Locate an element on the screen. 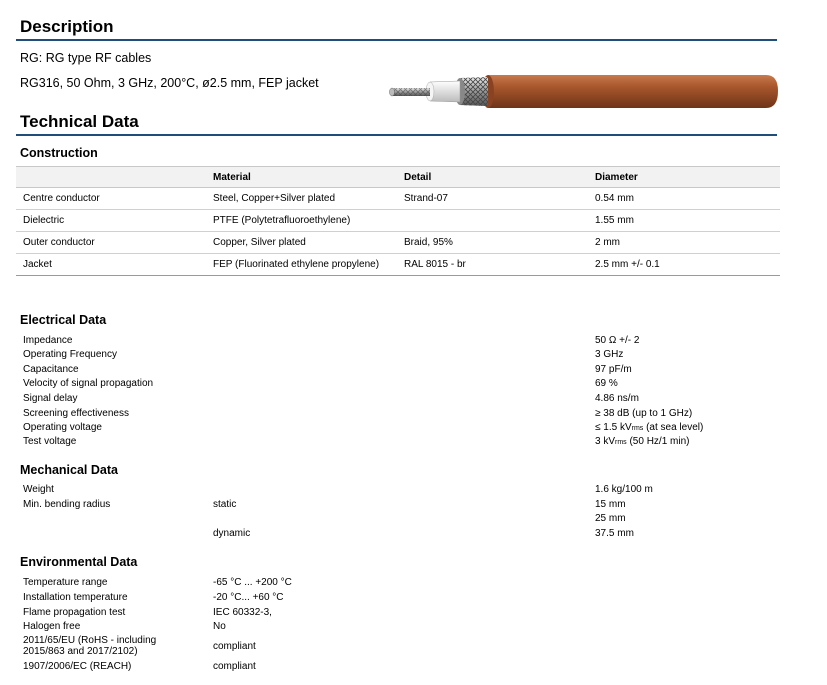  construction-heading: Construction is located at coordinates (59, 153).